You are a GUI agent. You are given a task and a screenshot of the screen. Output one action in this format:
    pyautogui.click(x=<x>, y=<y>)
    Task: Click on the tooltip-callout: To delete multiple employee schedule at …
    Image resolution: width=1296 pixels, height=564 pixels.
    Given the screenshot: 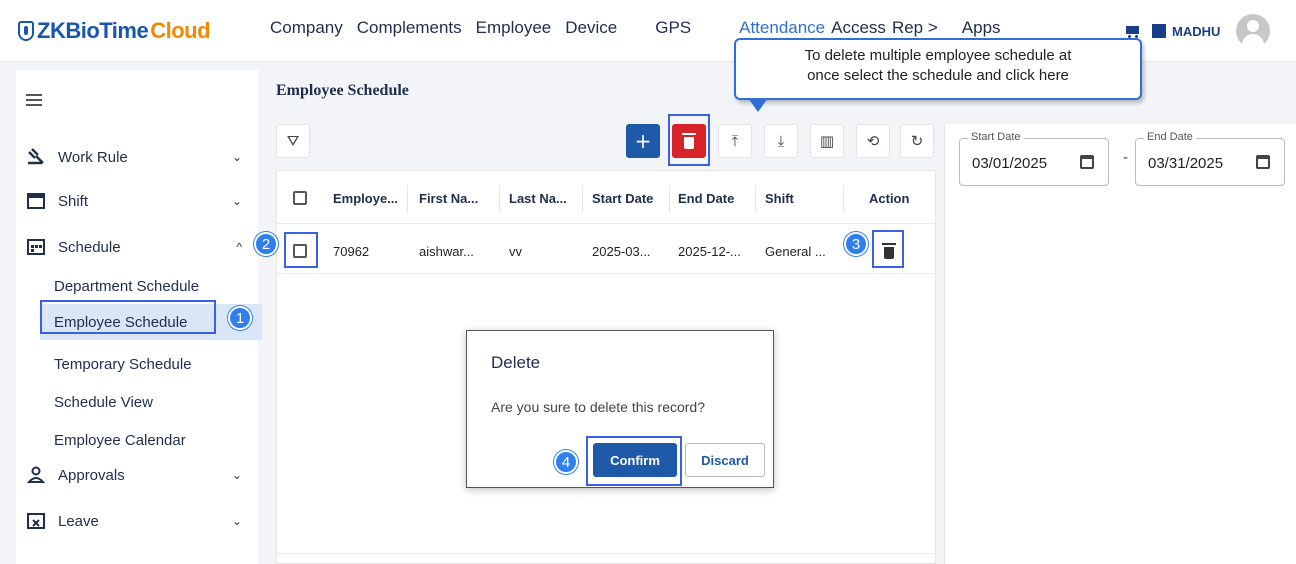 What is the action you would take?
    pyautogui.click(x=938, y=69)
    